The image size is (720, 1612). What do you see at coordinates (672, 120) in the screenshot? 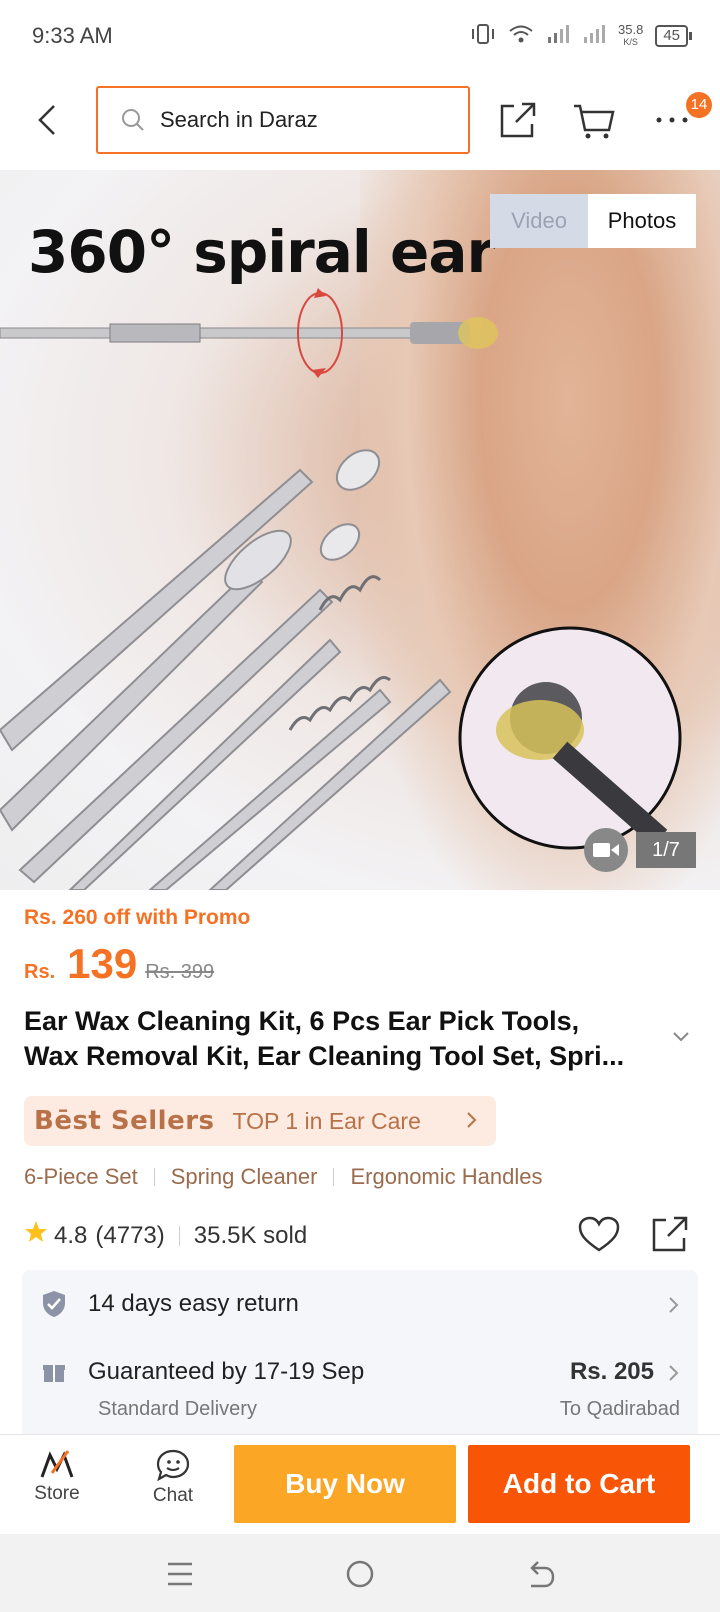
I see `more-dots-icon` at bounding box center [672, 120].